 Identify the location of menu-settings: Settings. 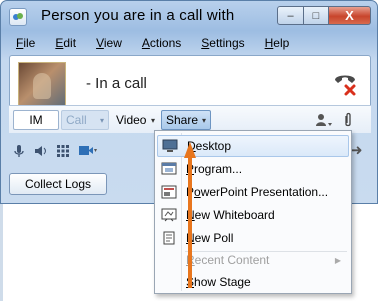
(222, 43).